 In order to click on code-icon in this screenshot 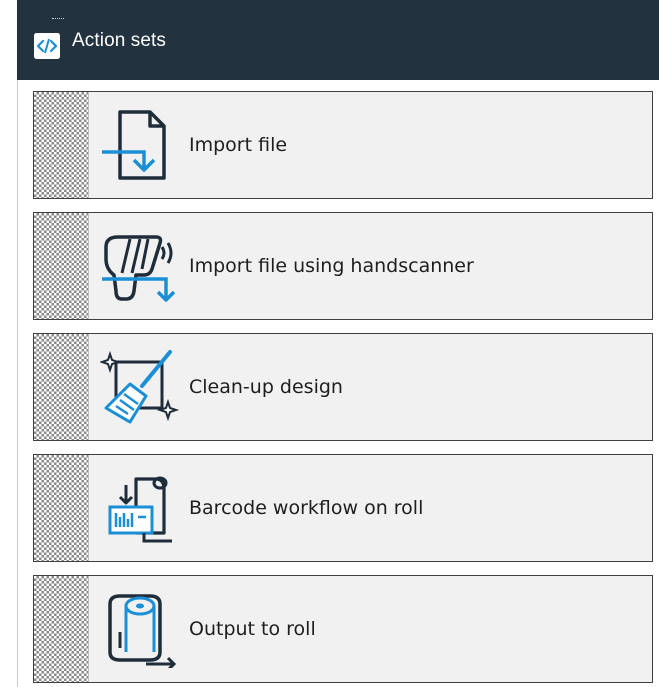, I will do `click(47, 46)`.